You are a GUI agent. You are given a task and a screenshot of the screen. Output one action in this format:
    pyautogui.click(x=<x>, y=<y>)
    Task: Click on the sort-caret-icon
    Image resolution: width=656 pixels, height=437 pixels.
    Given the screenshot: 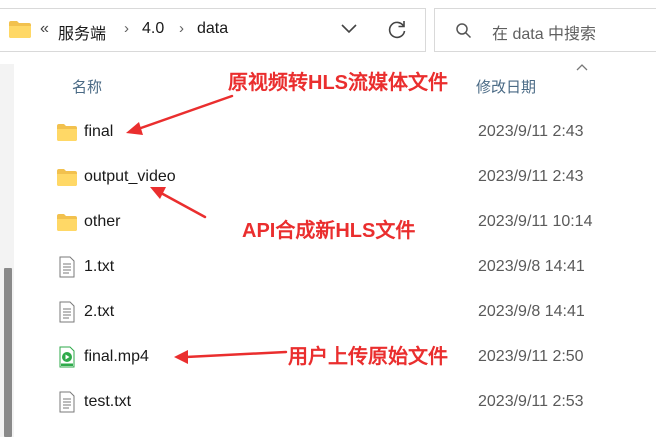 What is the action you would take?
    pyautogui.click(x=582, y=67)
    